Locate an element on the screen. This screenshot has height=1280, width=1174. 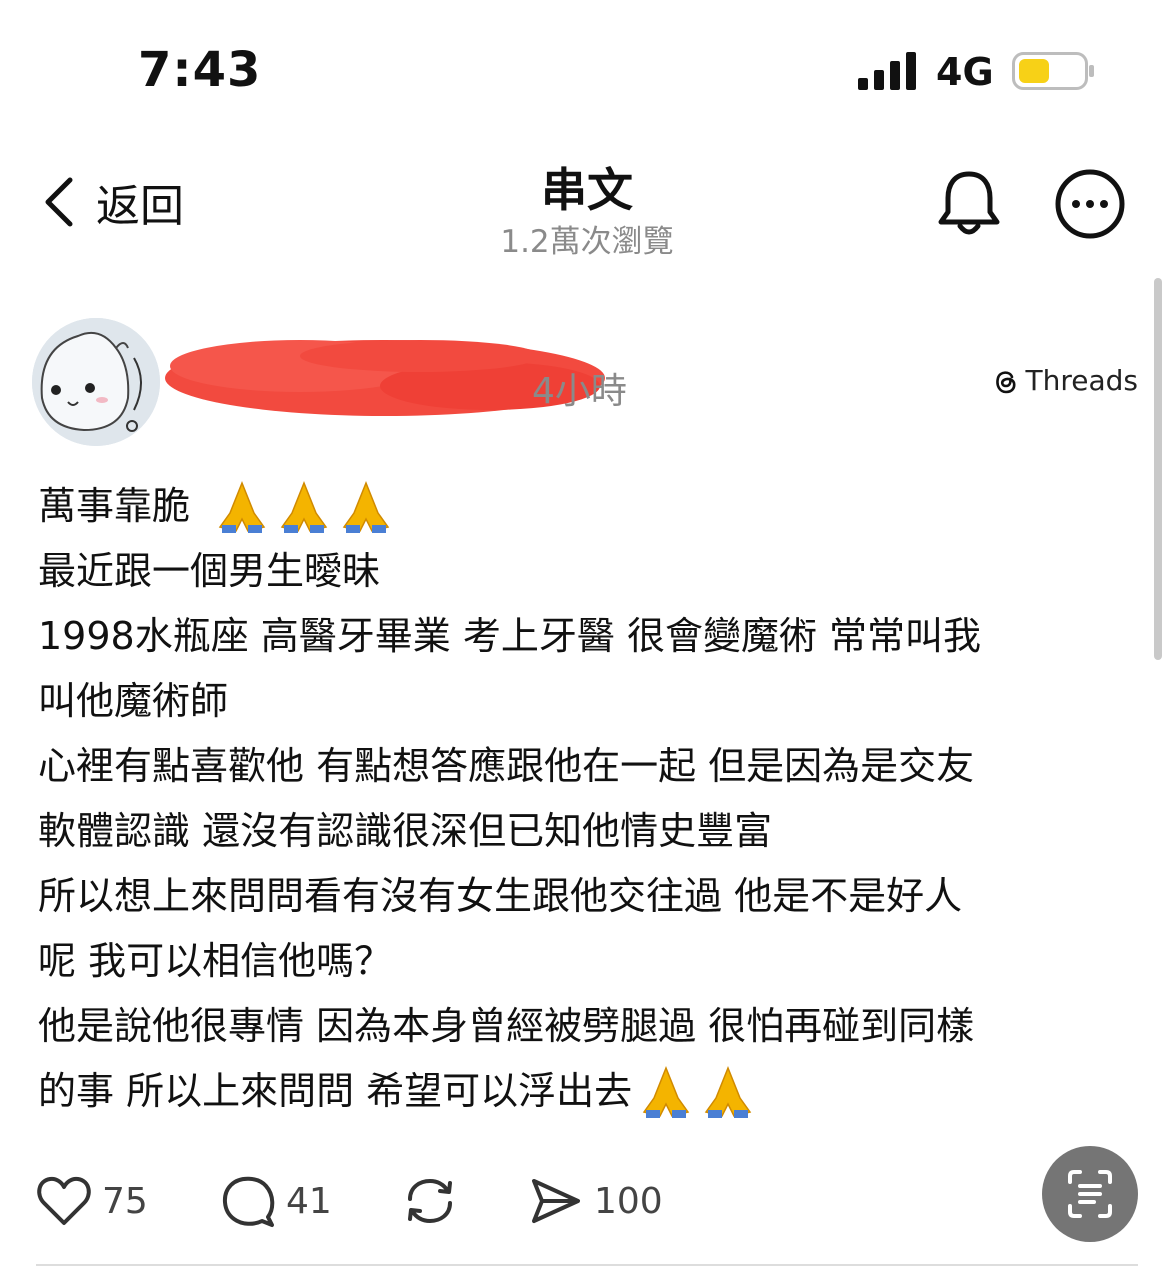
post-time: 4小時 is located at coordinates (579, 391).